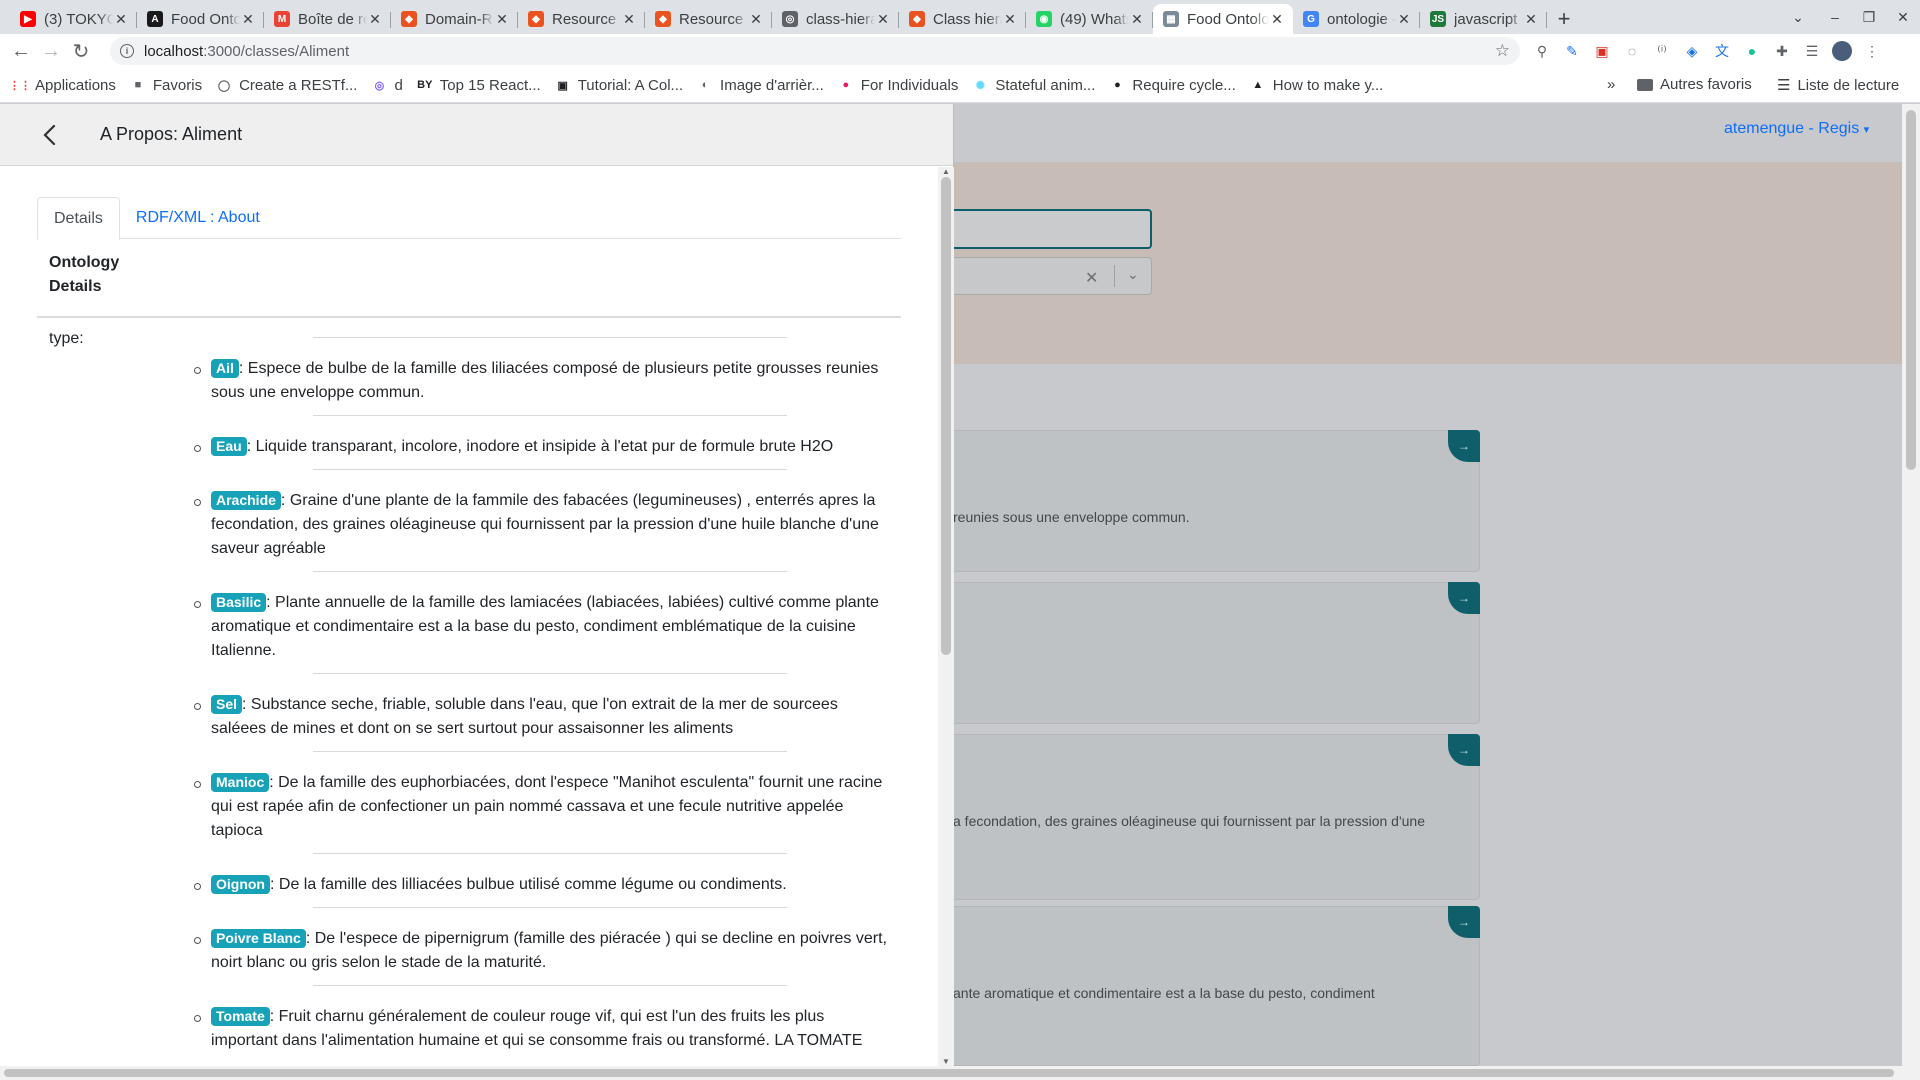 This screenshot has height=1080, width=1920. Describe the element at coordinates (1903, 17) in the screenshot. I see `window-close-icon: ✕` at that location.